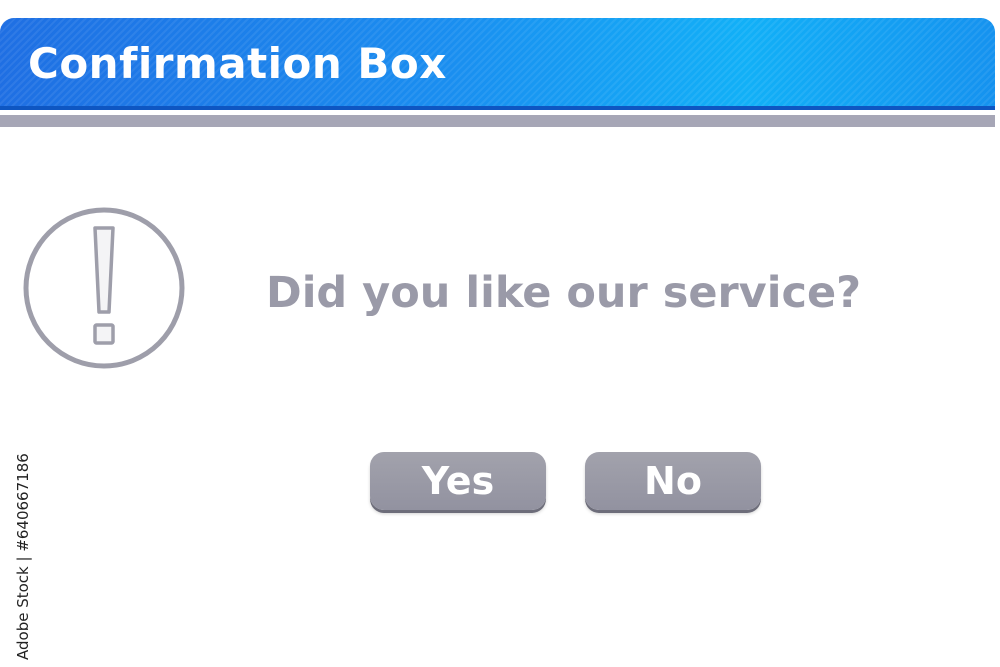  Describe the element at coordinates (104, 288) in the screenshot. I see `exclamation-circle-icon` at that location.